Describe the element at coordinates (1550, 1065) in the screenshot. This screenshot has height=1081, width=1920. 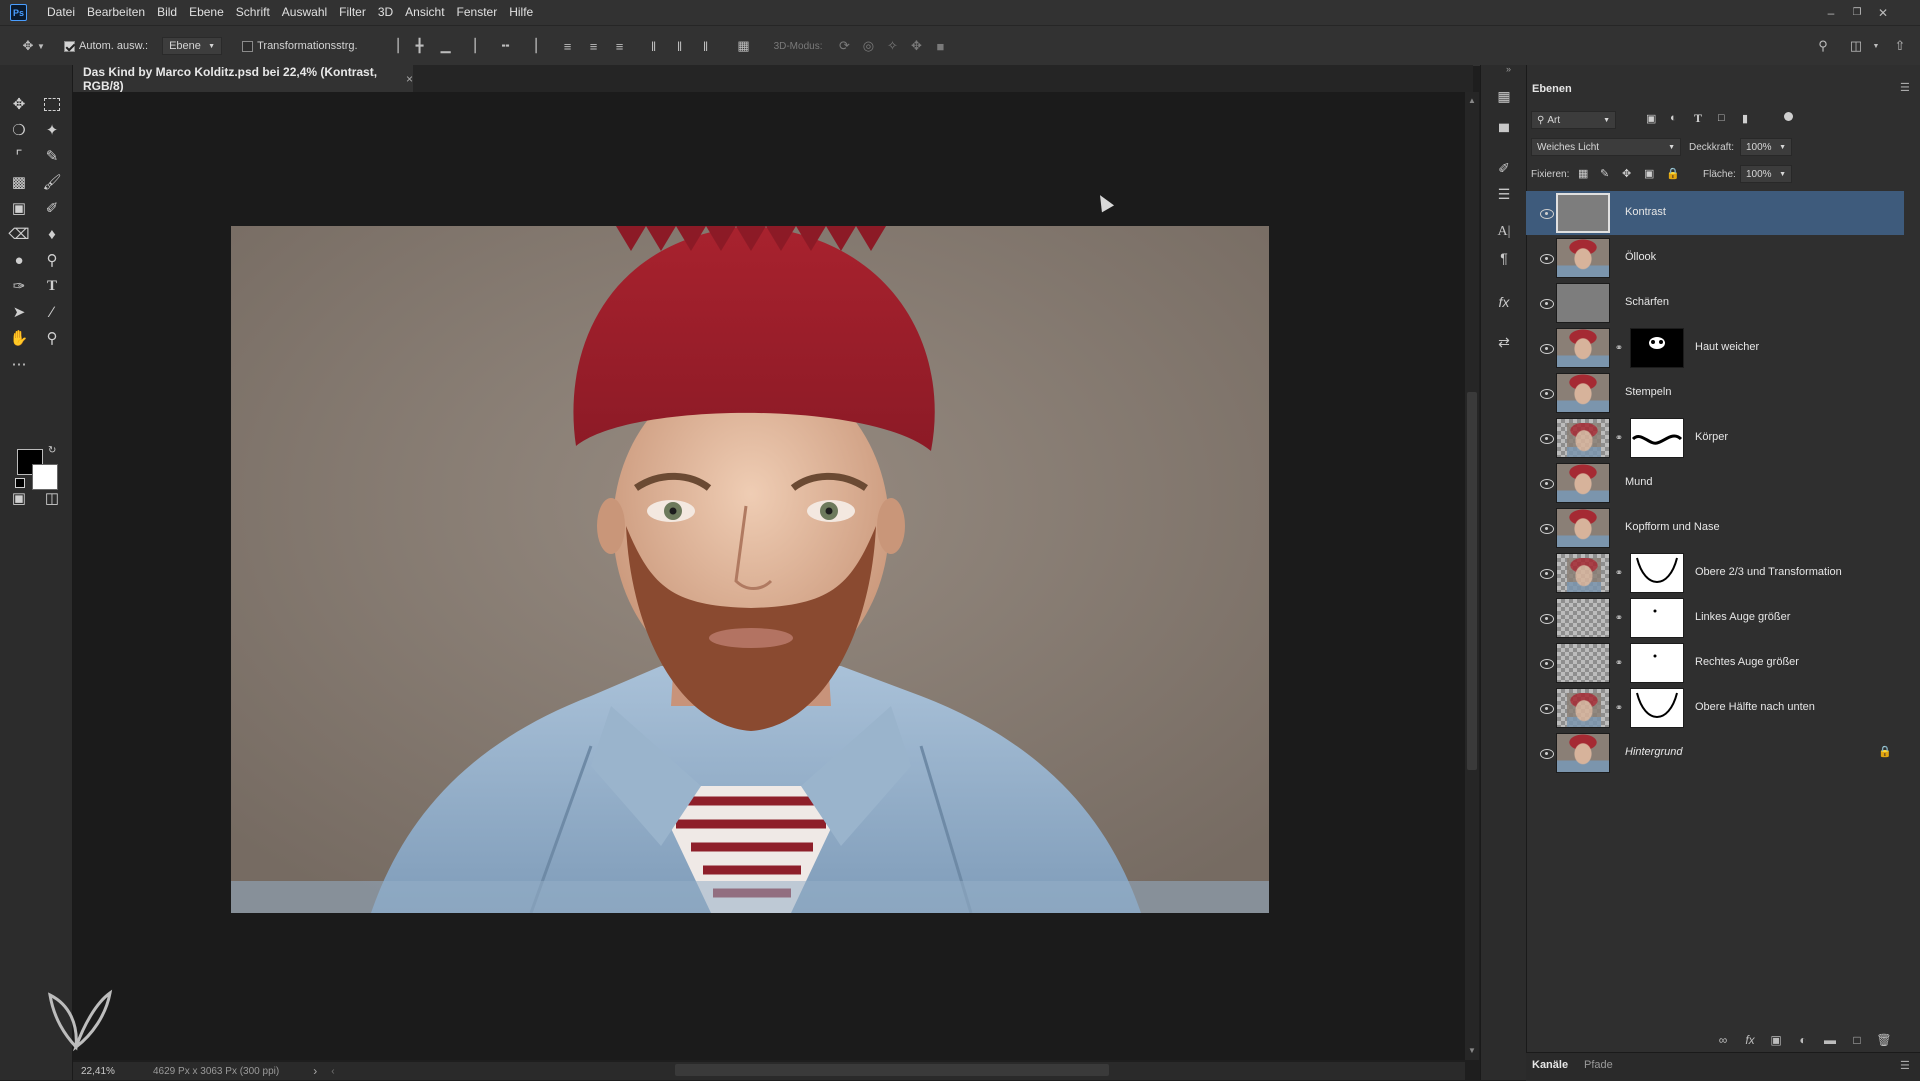
I see `tab-kanaele: Kanäle` at that location.